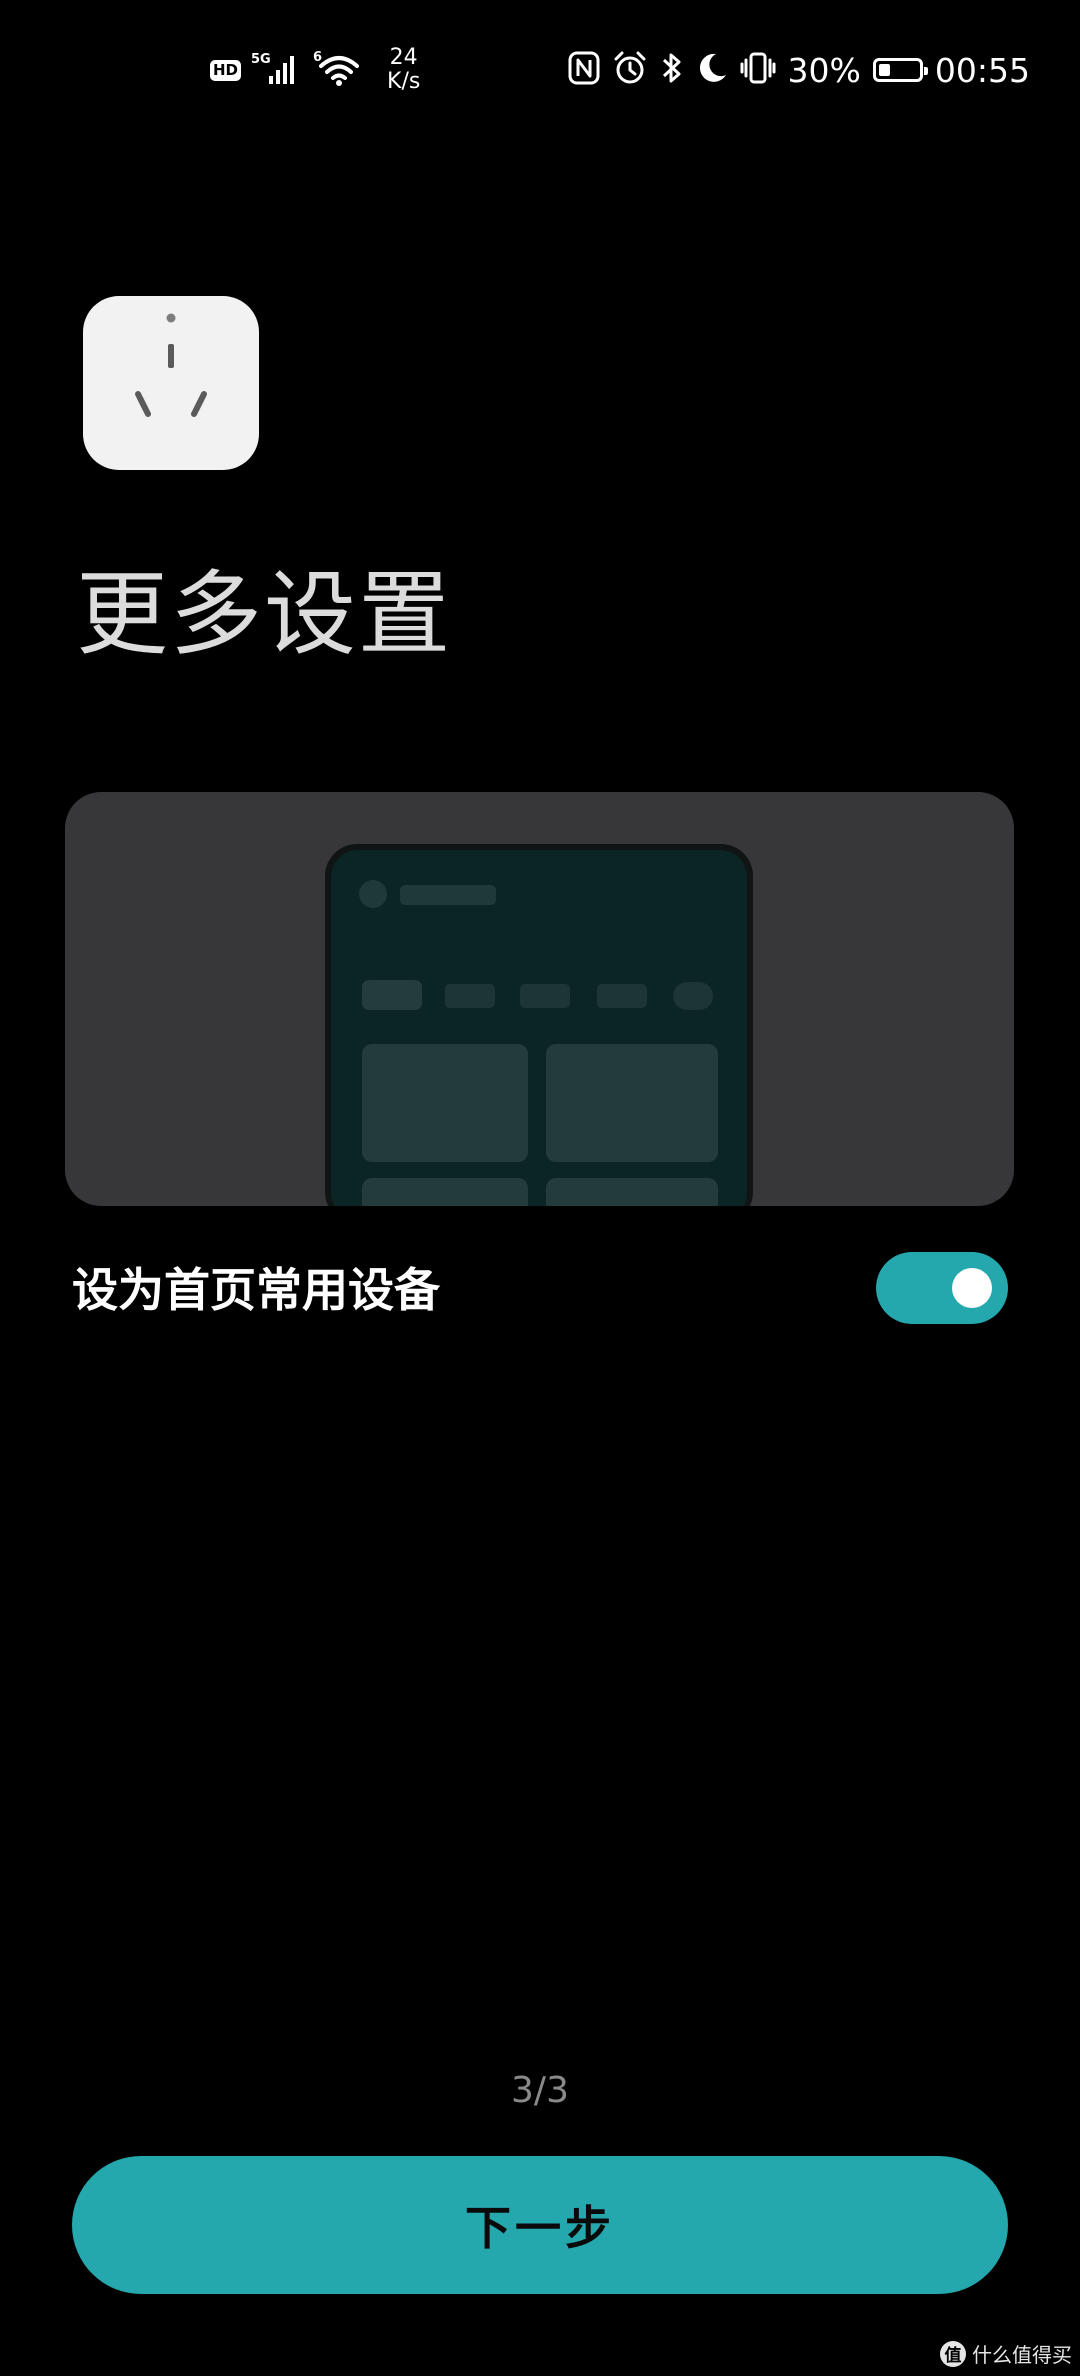  Describe the element at coordinates (403, 57) in the screenshot. I see `network-speed-value: 24` at that location.